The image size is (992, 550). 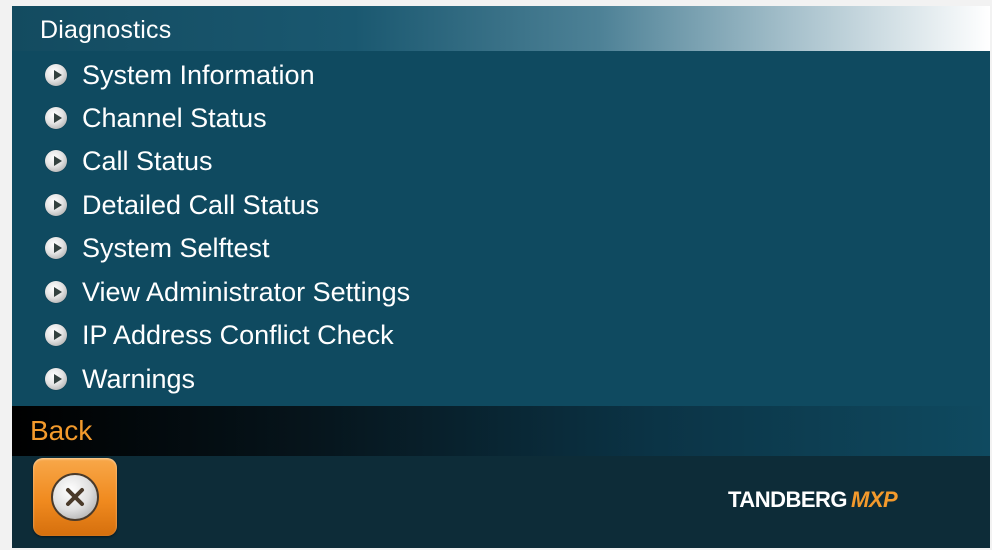 I want to click on menu-item-label: IP Address Conflict Check, so click(x=238, y=334).